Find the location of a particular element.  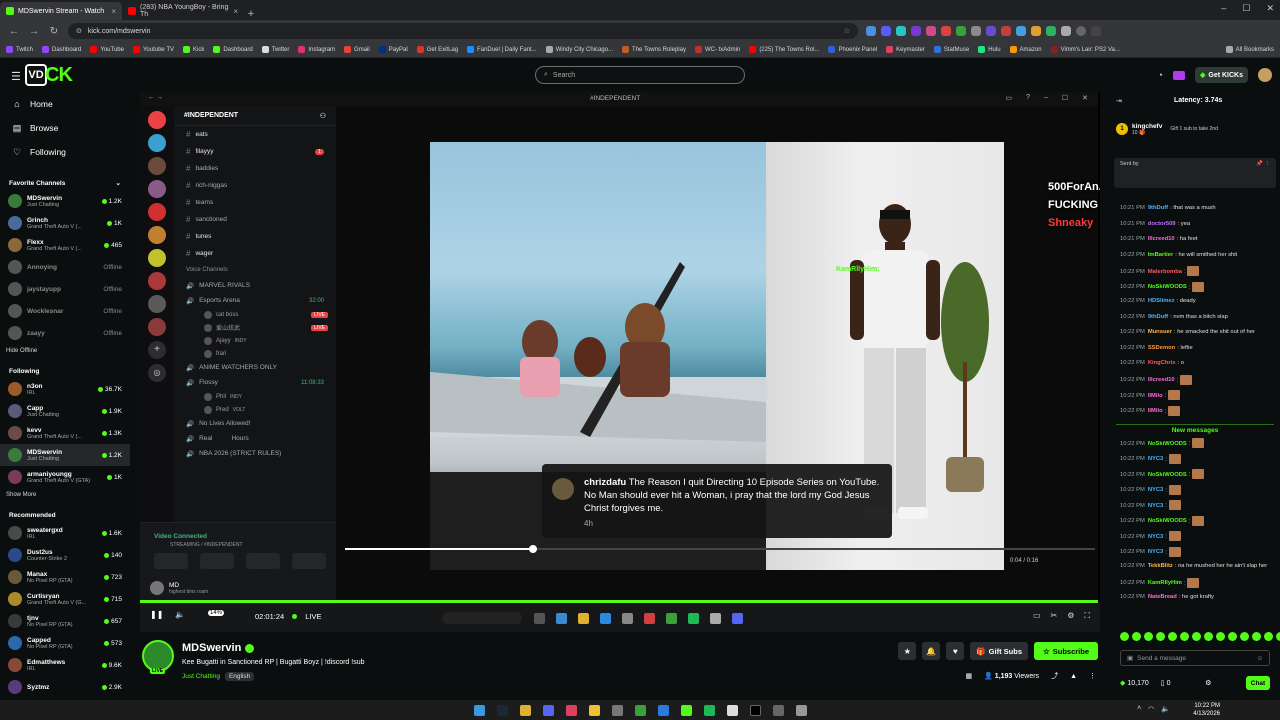

spotify-icon is located at coordinates (709, 710).